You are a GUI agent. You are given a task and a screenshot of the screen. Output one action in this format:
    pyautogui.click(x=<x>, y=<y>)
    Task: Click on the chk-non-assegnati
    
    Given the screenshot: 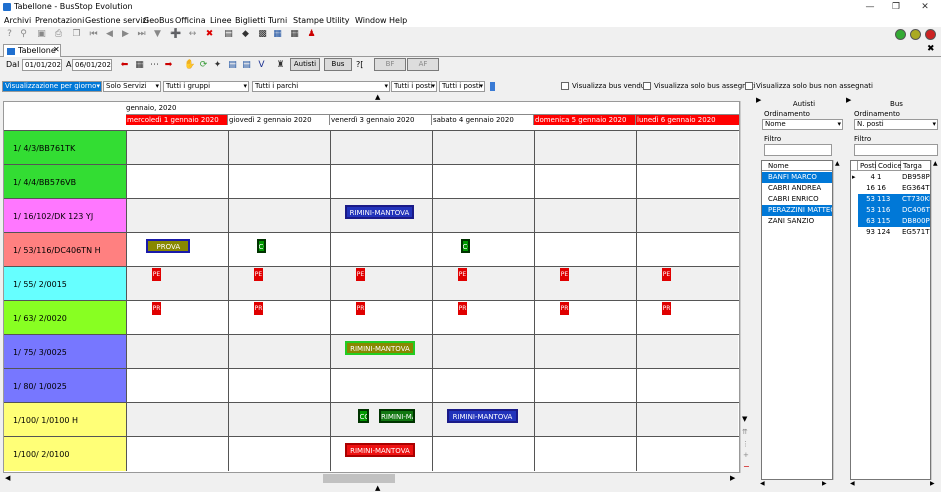 What is the action you would take?
    pyautogui.click(x=749, y=86)
    